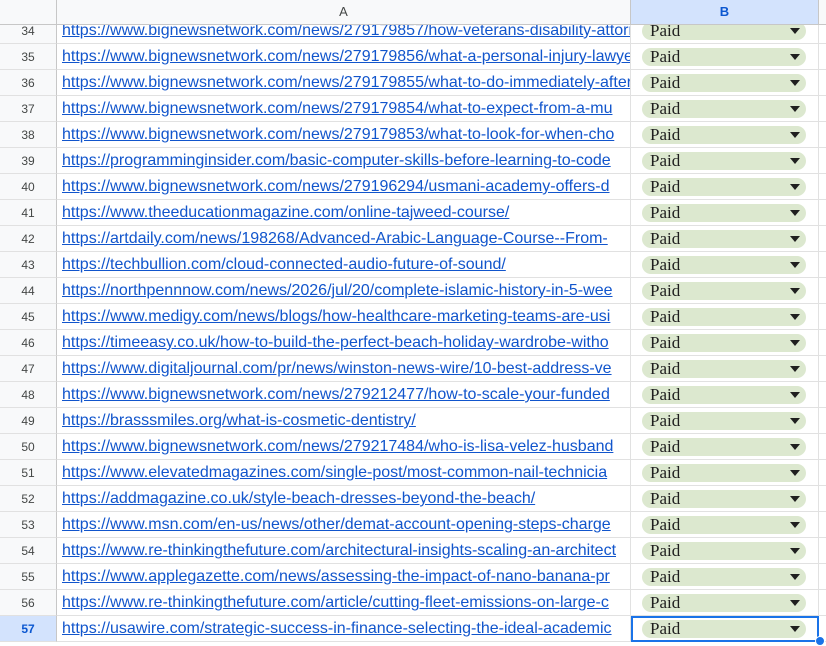  Describe the element at coordinates (28, 213) in the screenshot. I see `row-number: 41` at that location.